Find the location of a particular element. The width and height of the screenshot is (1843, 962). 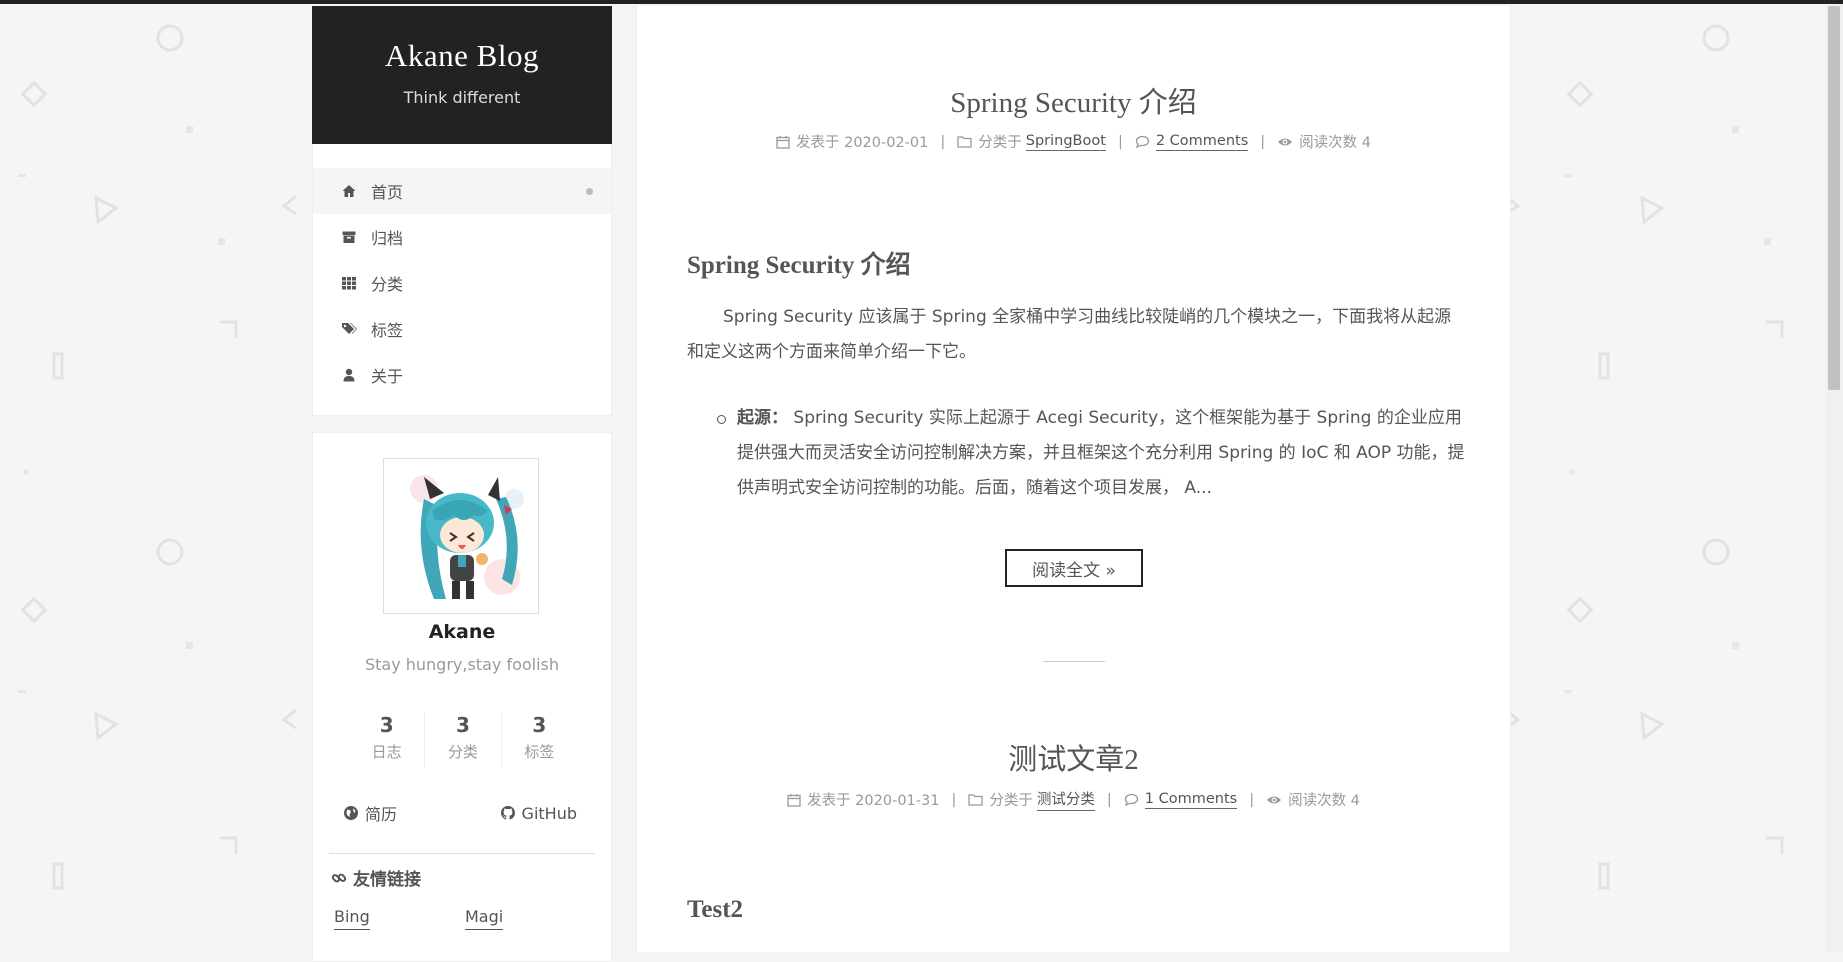

avatar is located at coordinates (461, 536).